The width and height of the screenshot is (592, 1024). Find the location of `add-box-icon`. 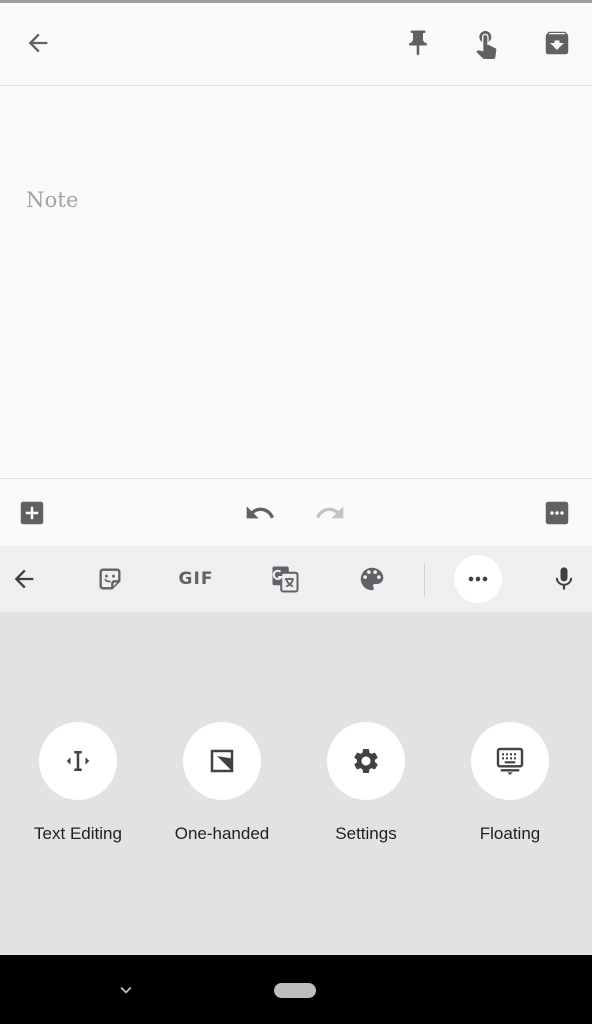

add-box-icon is located at coordinates (32, 513).